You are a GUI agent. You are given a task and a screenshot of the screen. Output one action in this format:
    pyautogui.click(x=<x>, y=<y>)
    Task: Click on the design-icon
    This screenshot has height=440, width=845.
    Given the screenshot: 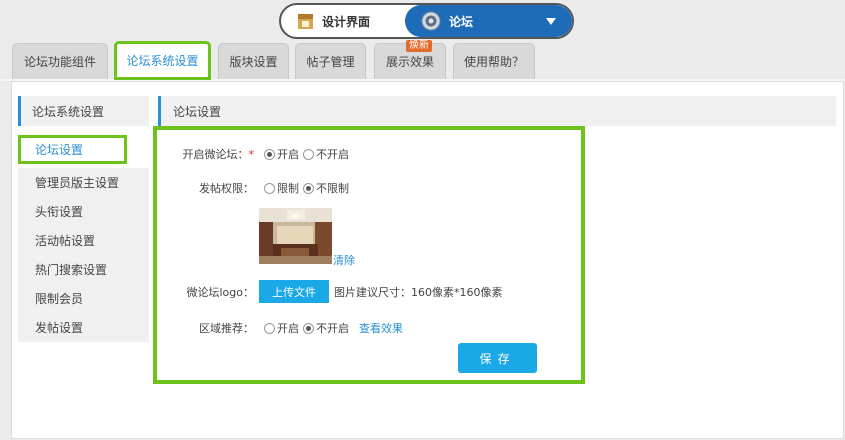 What is the action you would take?
    pyautogui.click(x=305, y=21)
    